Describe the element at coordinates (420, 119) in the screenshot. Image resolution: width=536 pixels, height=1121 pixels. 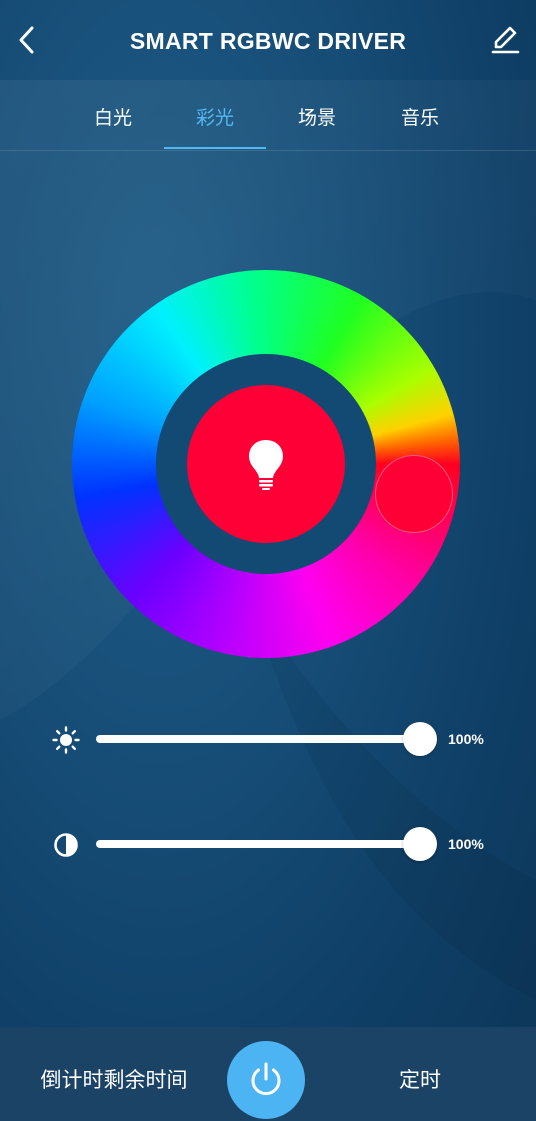
I see `tab-music: 音乐` at that location.